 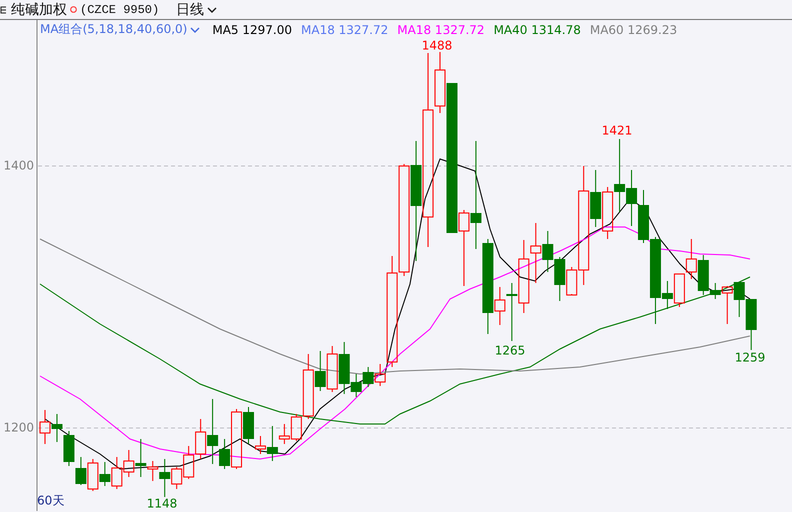 What do you see at coordinates (634, 29) in the screenshot?
I see `indicator-value: MA60 1269.23` at bounding box center [634, 29].